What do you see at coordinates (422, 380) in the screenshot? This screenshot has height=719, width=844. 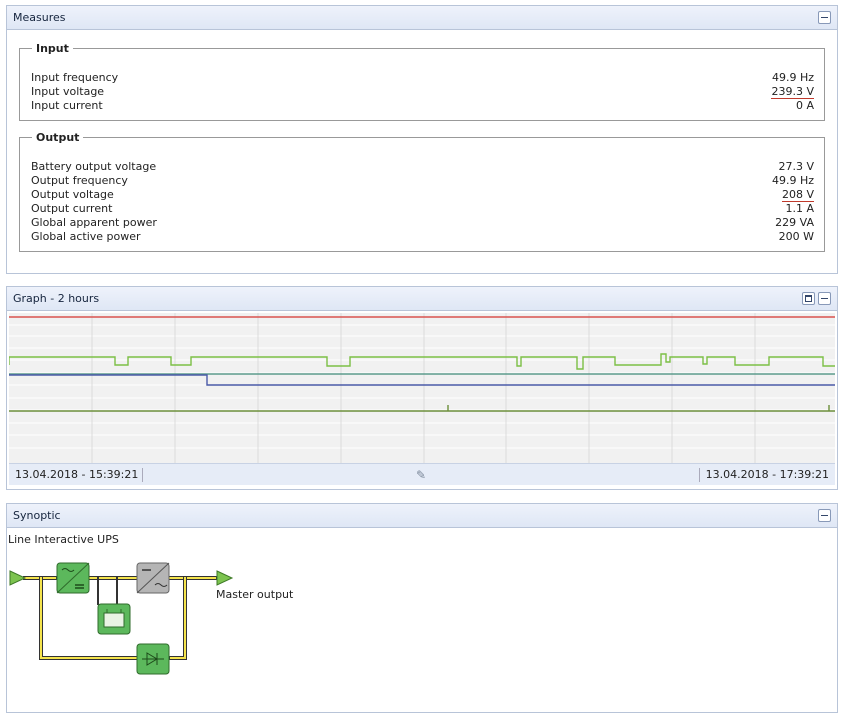 I see `series-blue-line` at bounding box center [422, 380].